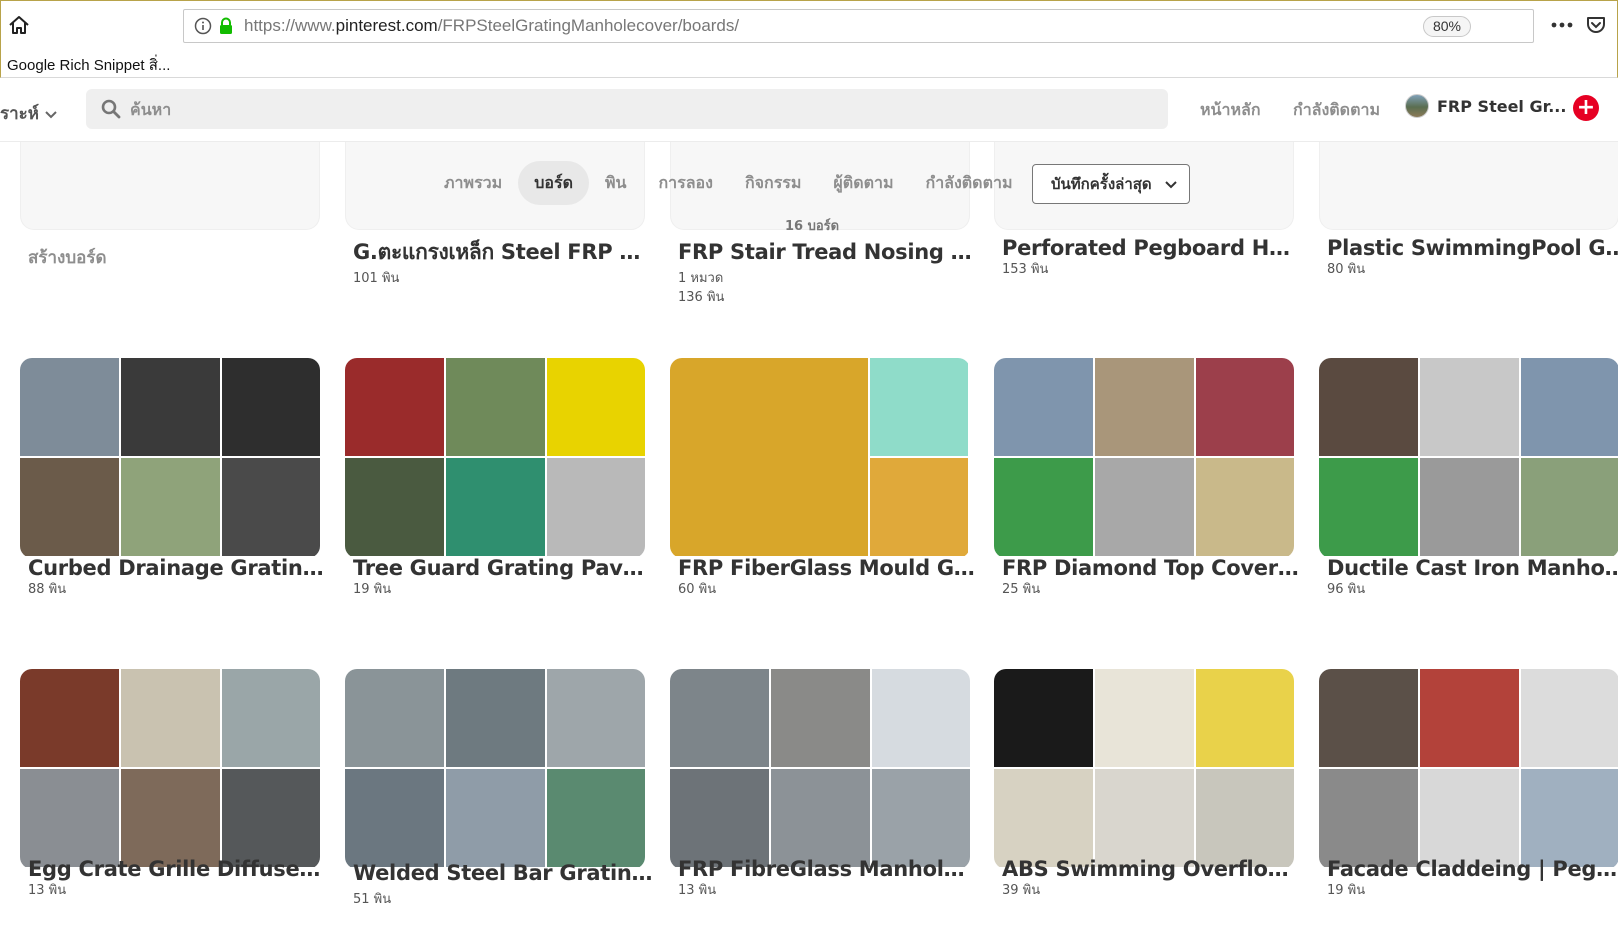 The width and height of the screenshot is (1618, 943). I want to click on board-card: Perforated Pegboard Hook ... 153 พิน, so click(1152, 257).